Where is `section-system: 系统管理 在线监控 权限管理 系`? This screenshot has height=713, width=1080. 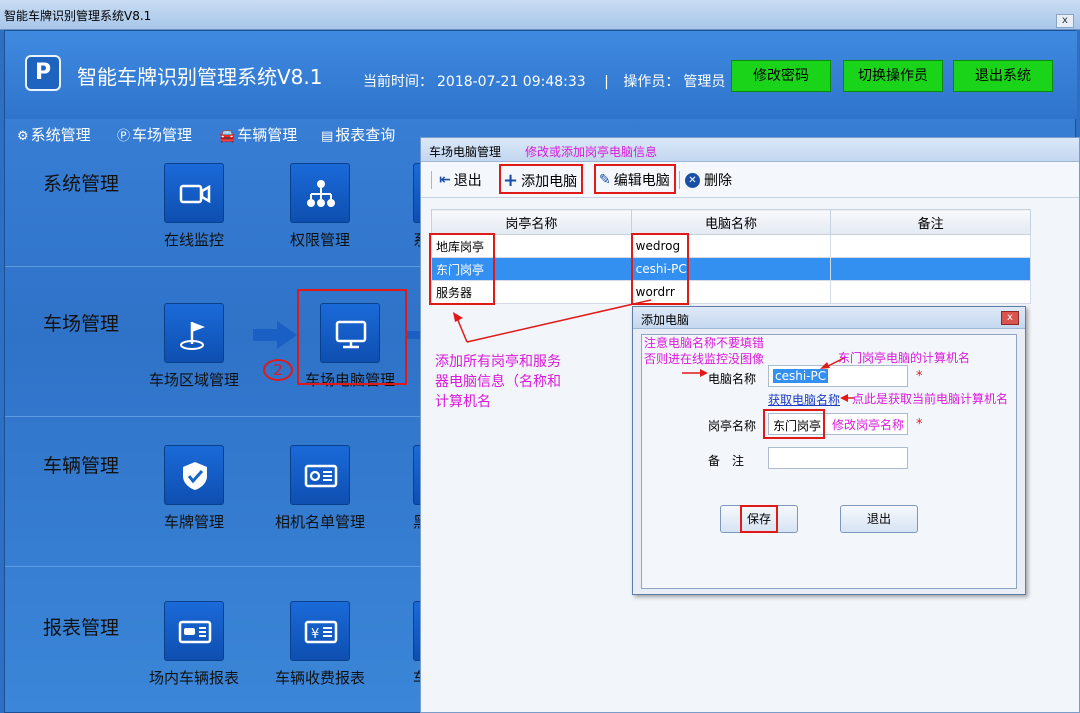 section-system: 系统管理 在线监控 权限管理 系 is located at coordinates (215, 208).